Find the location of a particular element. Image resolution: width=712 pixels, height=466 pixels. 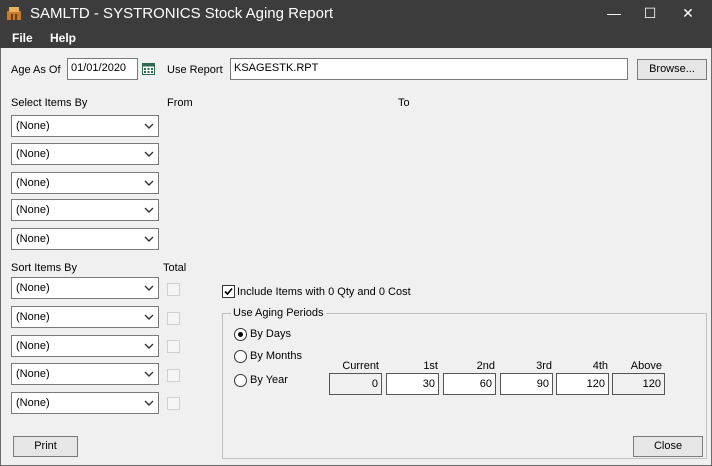

from-label: From is located at coordinates (180, 103).